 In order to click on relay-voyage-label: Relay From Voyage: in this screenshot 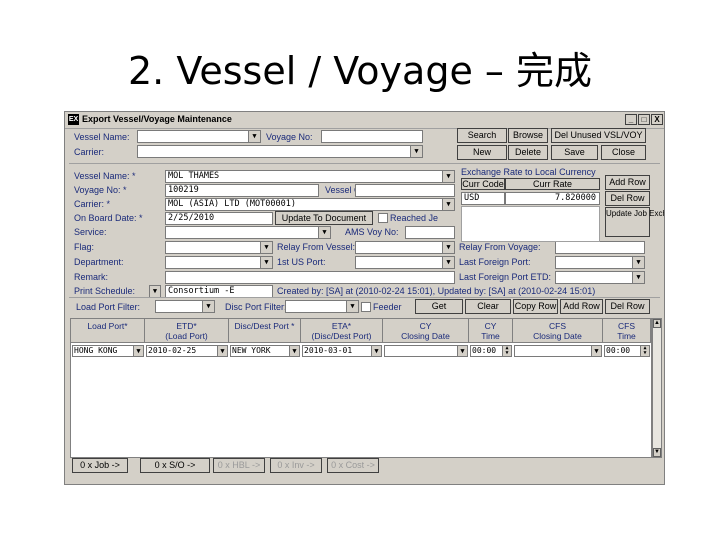, I will do `click(500, 247)`.